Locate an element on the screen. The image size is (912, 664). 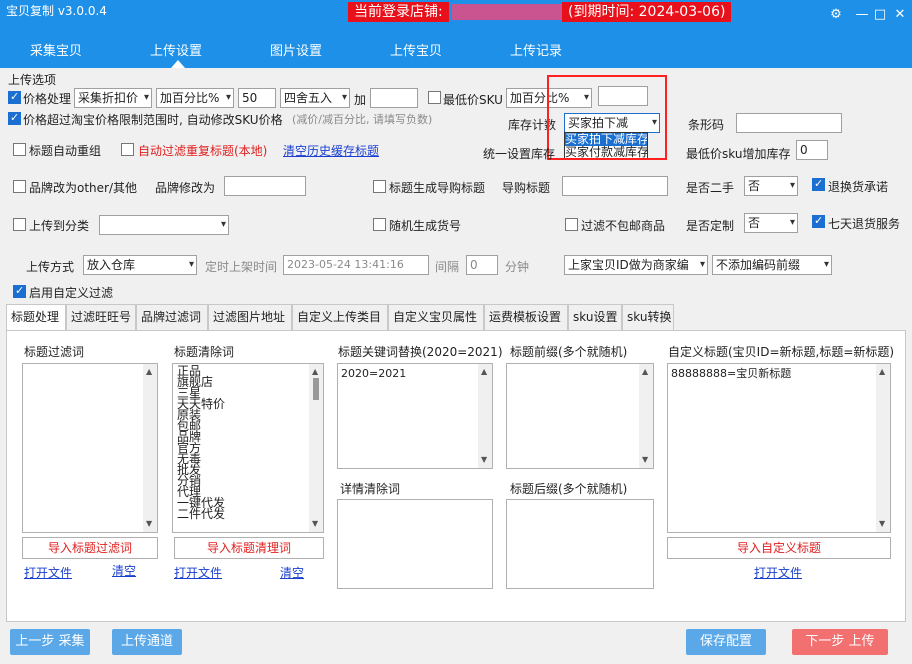
next-upload-button: 下一步 上传 is located at coordinates (840, 642).